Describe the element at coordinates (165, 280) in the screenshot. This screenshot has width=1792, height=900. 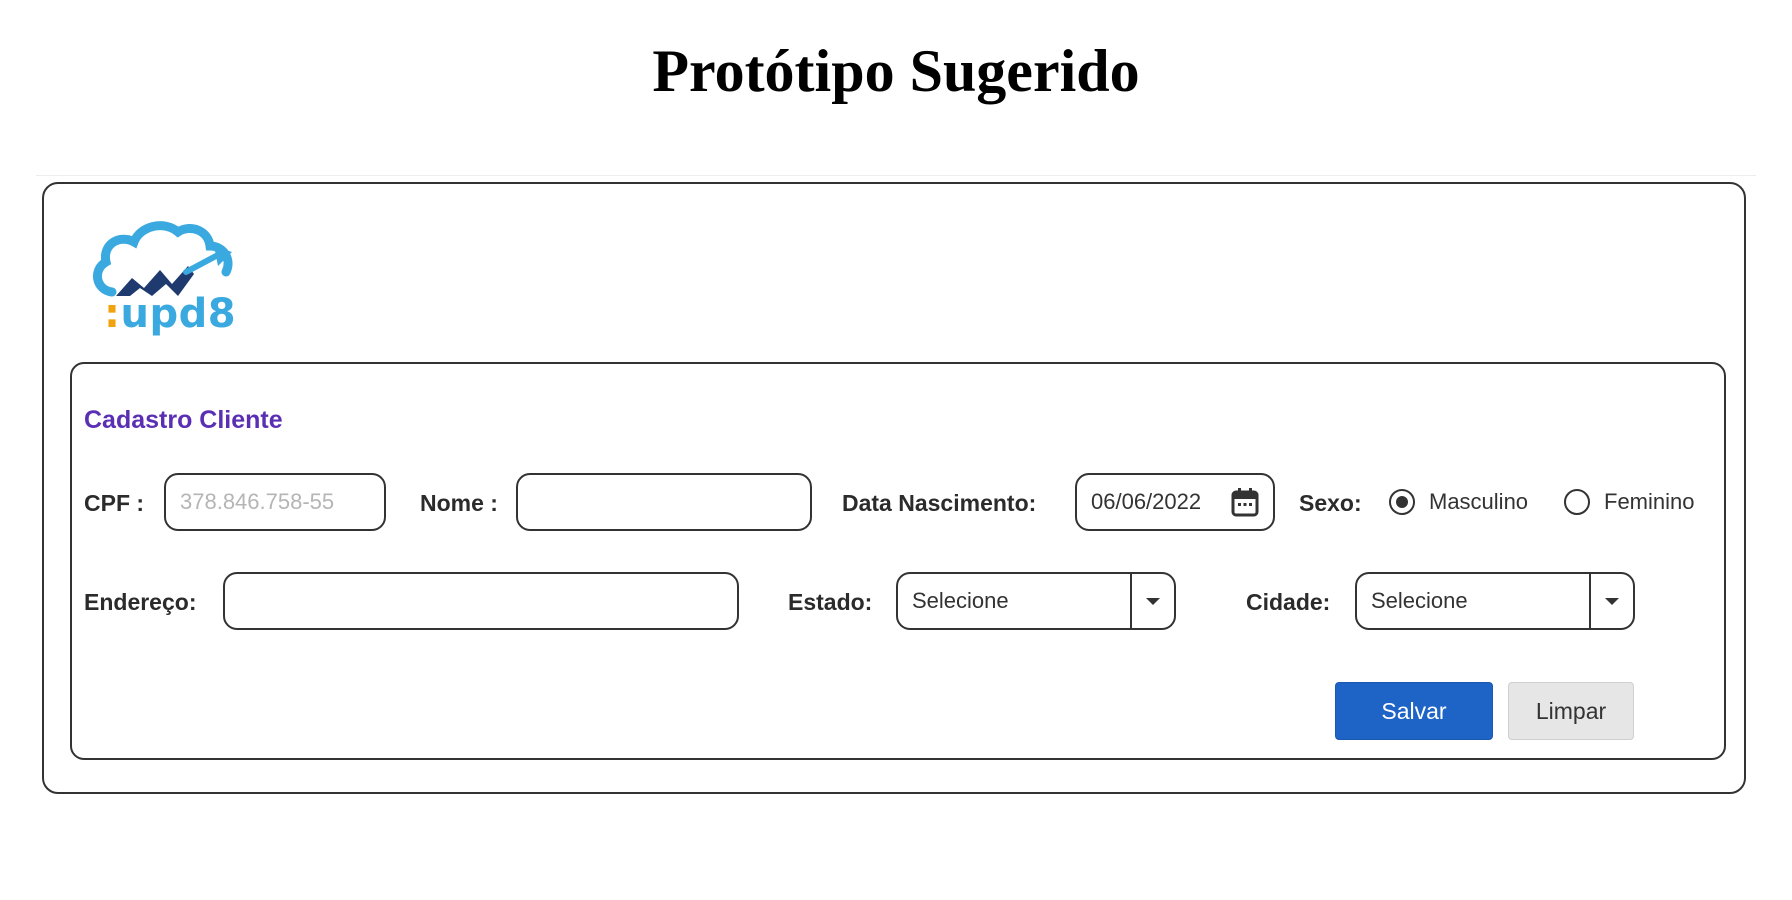
I see `upd8-logo: :upd8` at that location.